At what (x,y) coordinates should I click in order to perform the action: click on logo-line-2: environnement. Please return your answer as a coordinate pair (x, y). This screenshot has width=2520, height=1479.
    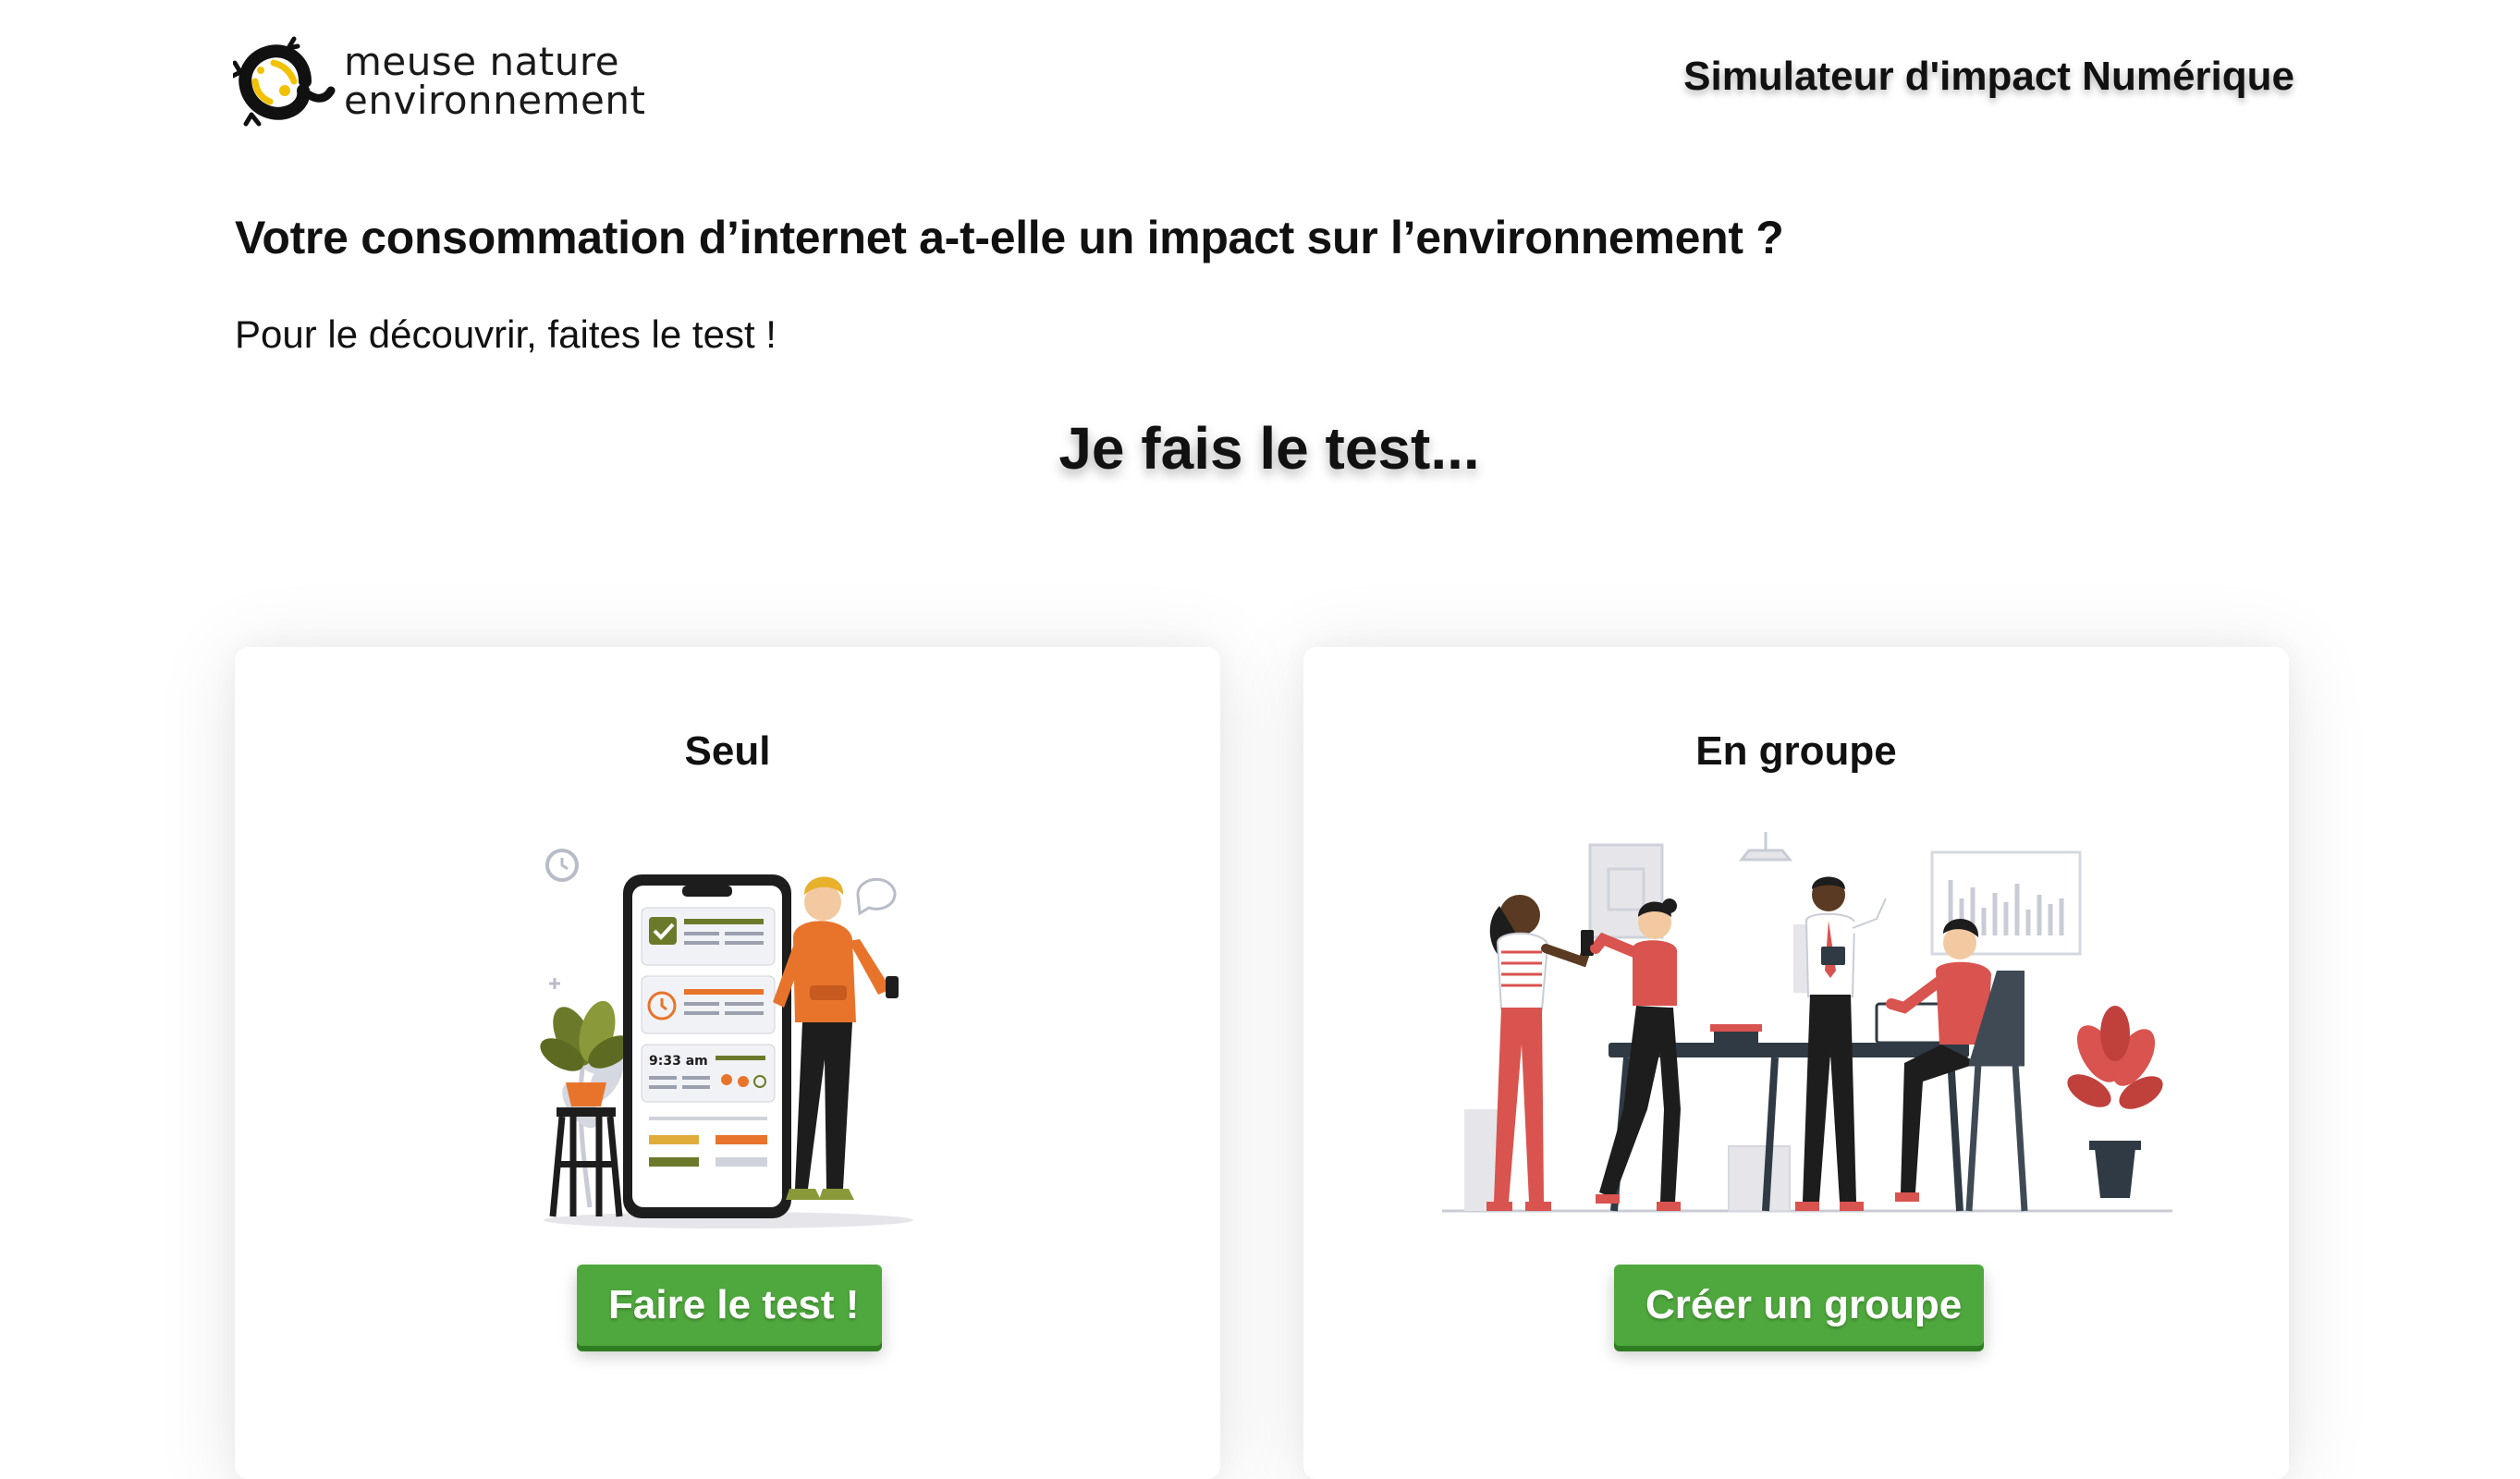
    Looking at the image, I should click on (495, 100).